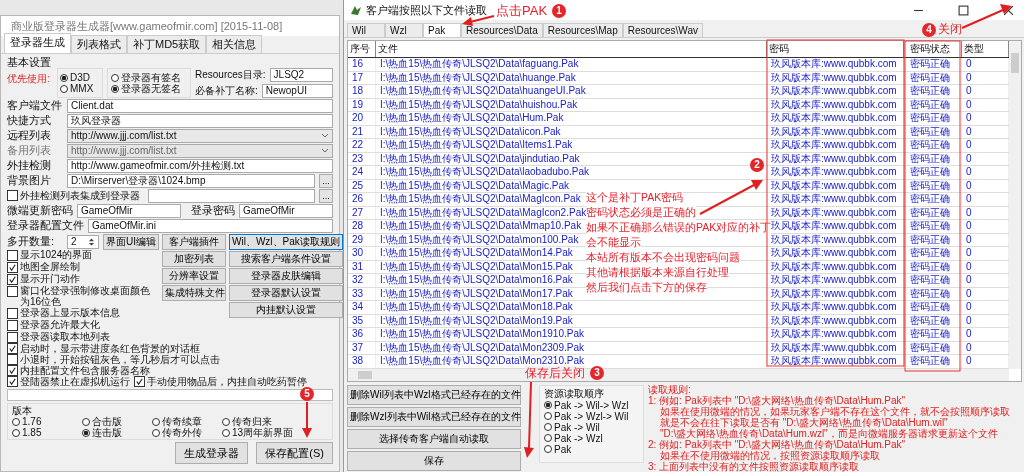  What do you see at coordinates (187, 432) in the screenshot?
I see `radio-option: 传奇外传` at bounding box center [187, 432].